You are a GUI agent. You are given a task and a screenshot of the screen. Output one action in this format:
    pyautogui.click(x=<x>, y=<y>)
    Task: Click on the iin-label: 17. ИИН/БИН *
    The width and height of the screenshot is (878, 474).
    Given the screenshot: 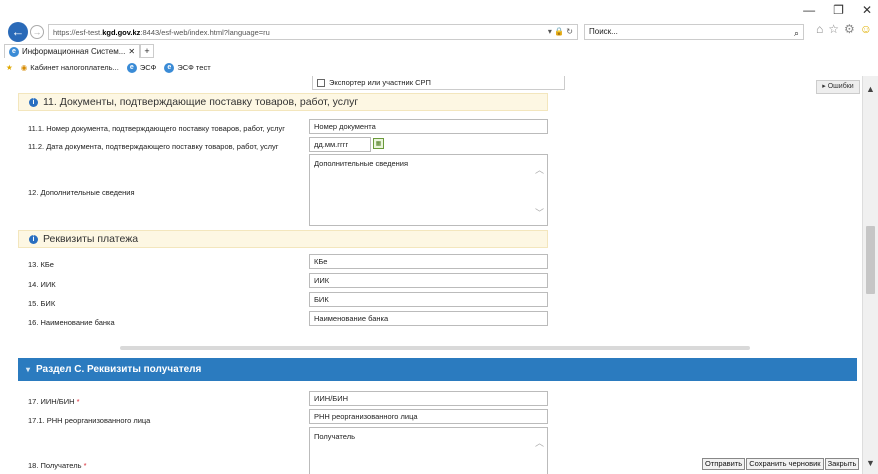 What is the action you would take?
    pyautogui.click(x=54, y=401)
    